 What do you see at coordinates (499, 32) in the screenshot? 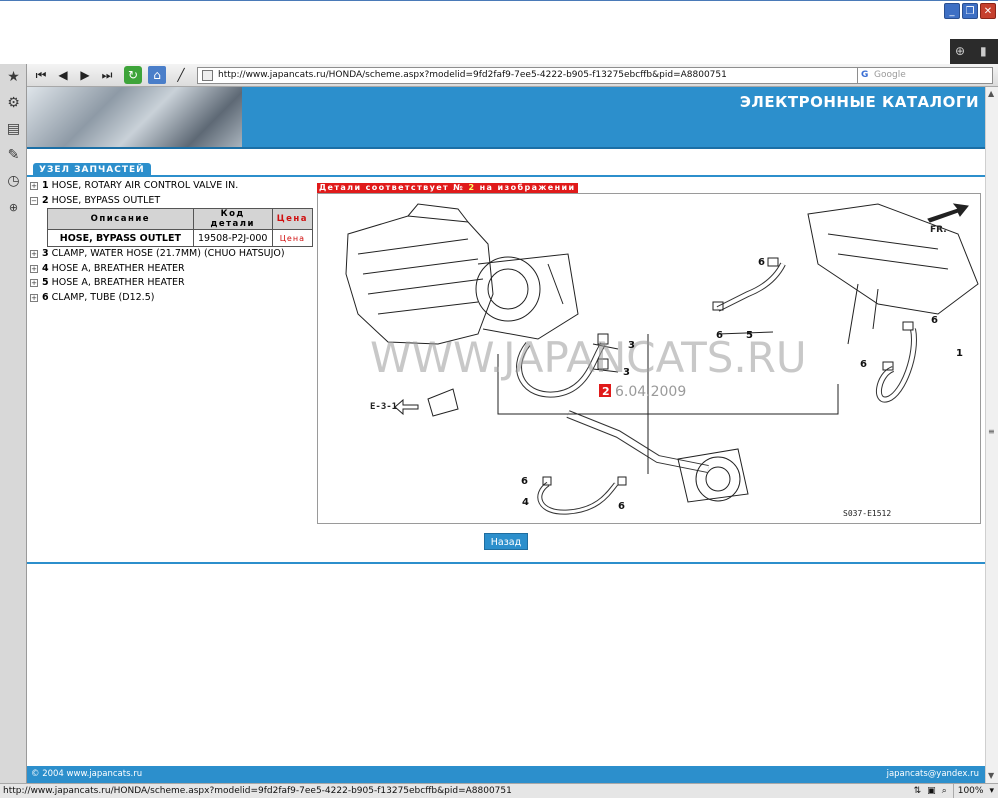
I see `window-title-bar: _ ❐ ✕ ⊕ ▮` at bounding box center [499, 32].